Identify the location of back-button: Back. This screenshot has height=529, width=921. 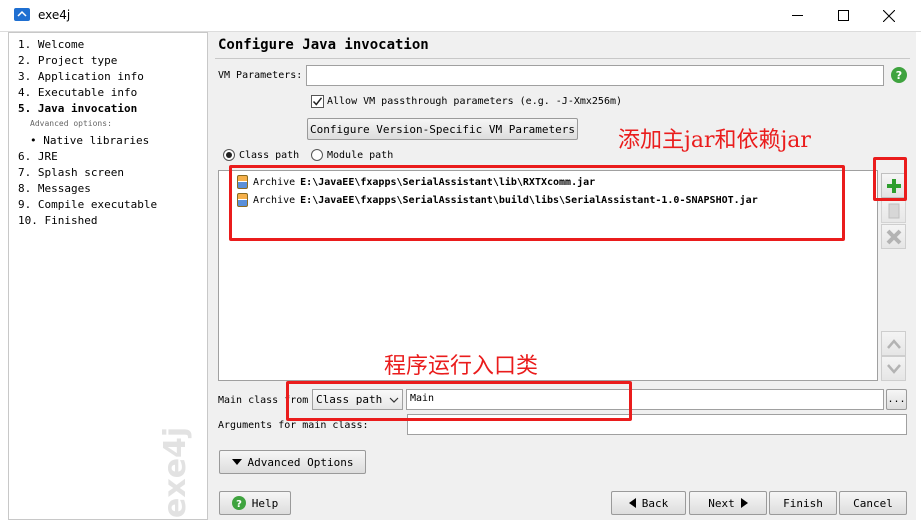
(648, 503).